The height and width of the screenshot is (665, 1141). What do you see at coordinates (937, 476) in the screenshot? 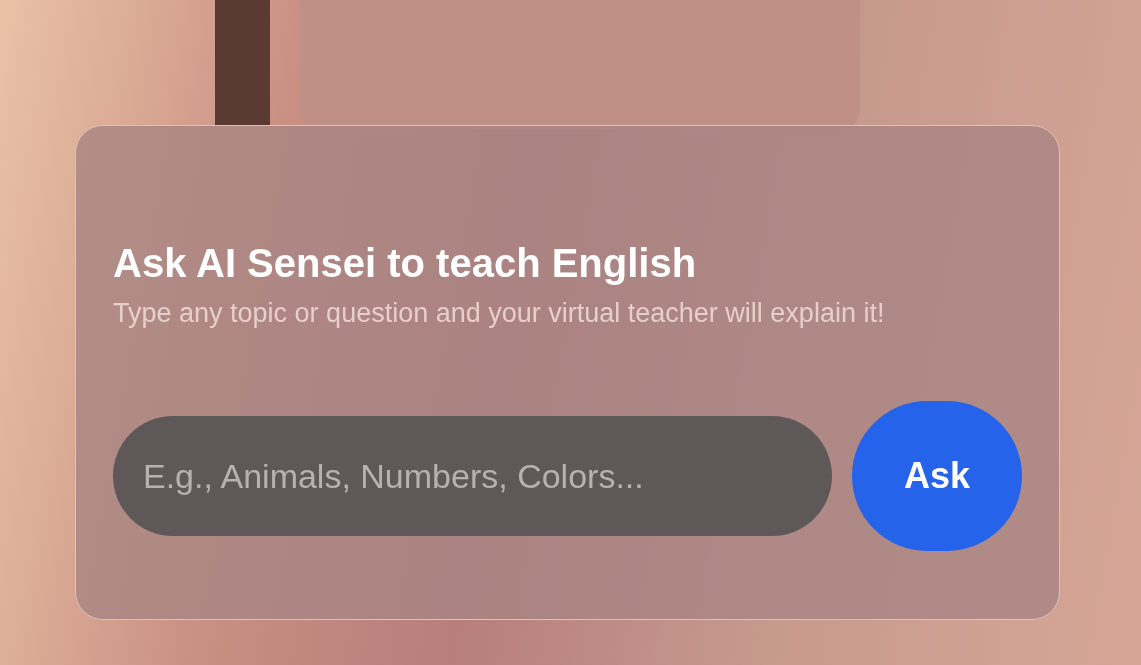
I see `ask-button: Ask` at bounding box center [937, 476].